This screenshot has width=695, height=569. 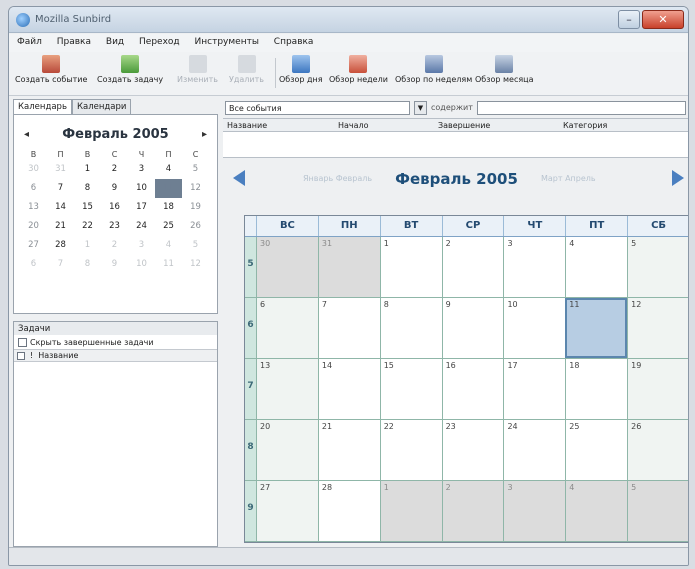 I want to click on minical-day: 17, so click(x=141, y=207).